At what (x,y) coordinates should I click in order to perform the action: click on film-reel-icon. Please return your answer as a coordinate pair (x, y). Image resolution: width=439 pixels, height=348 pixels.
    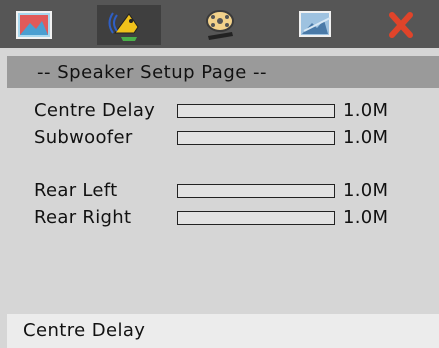
    Looking at the image, I should click on (220, 25).